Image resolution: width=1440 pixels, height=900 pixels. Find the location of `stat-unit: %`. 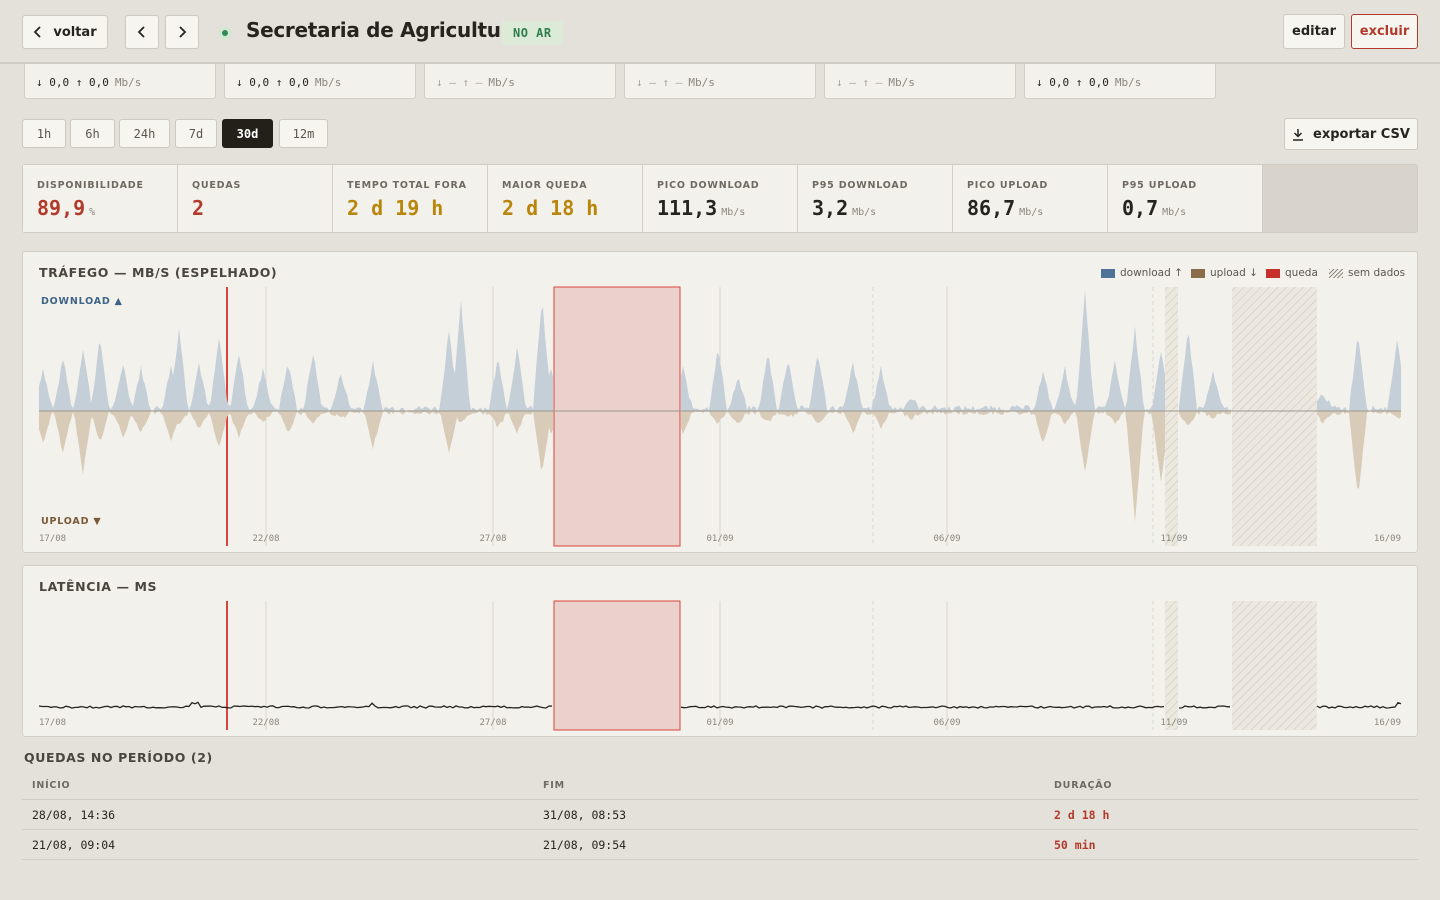

stat-unit: % is located at coordinates (92, 212).